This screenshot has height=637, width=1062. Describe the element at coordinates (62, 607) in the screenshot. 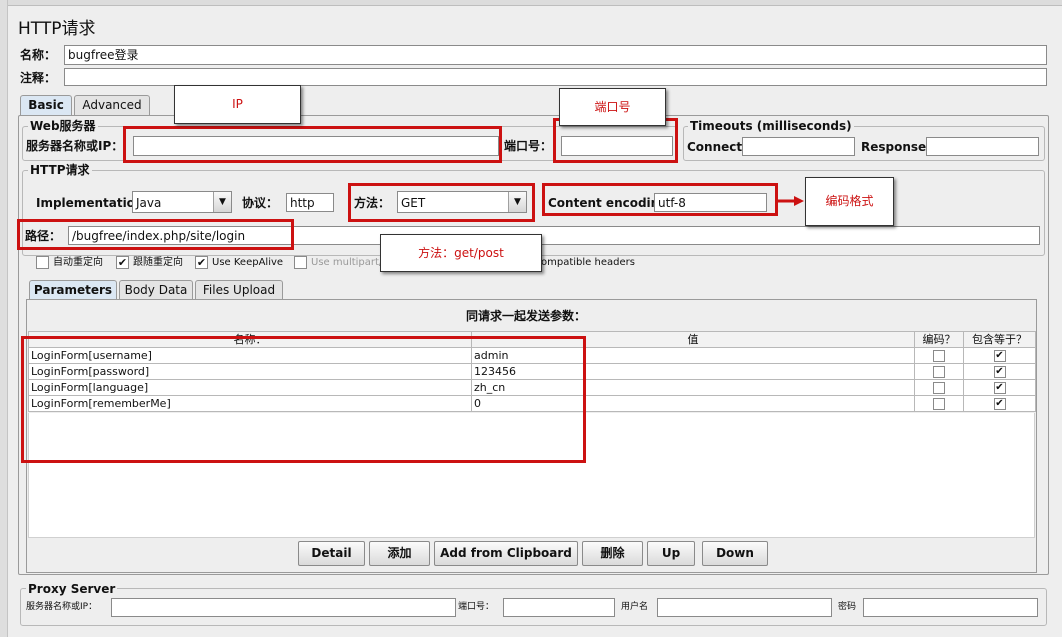

I see `proxy-server-label: 服务器名称或IP：` at that location.